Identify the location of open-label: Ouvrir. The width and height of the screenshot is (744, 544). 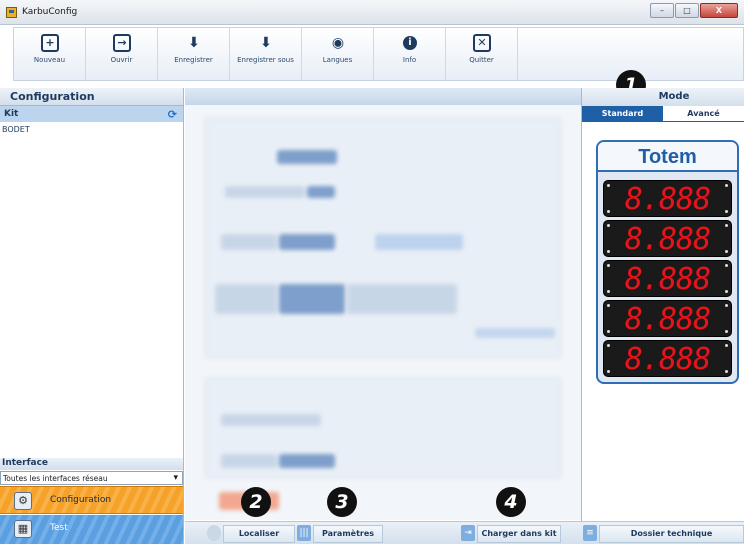
(121, 60).